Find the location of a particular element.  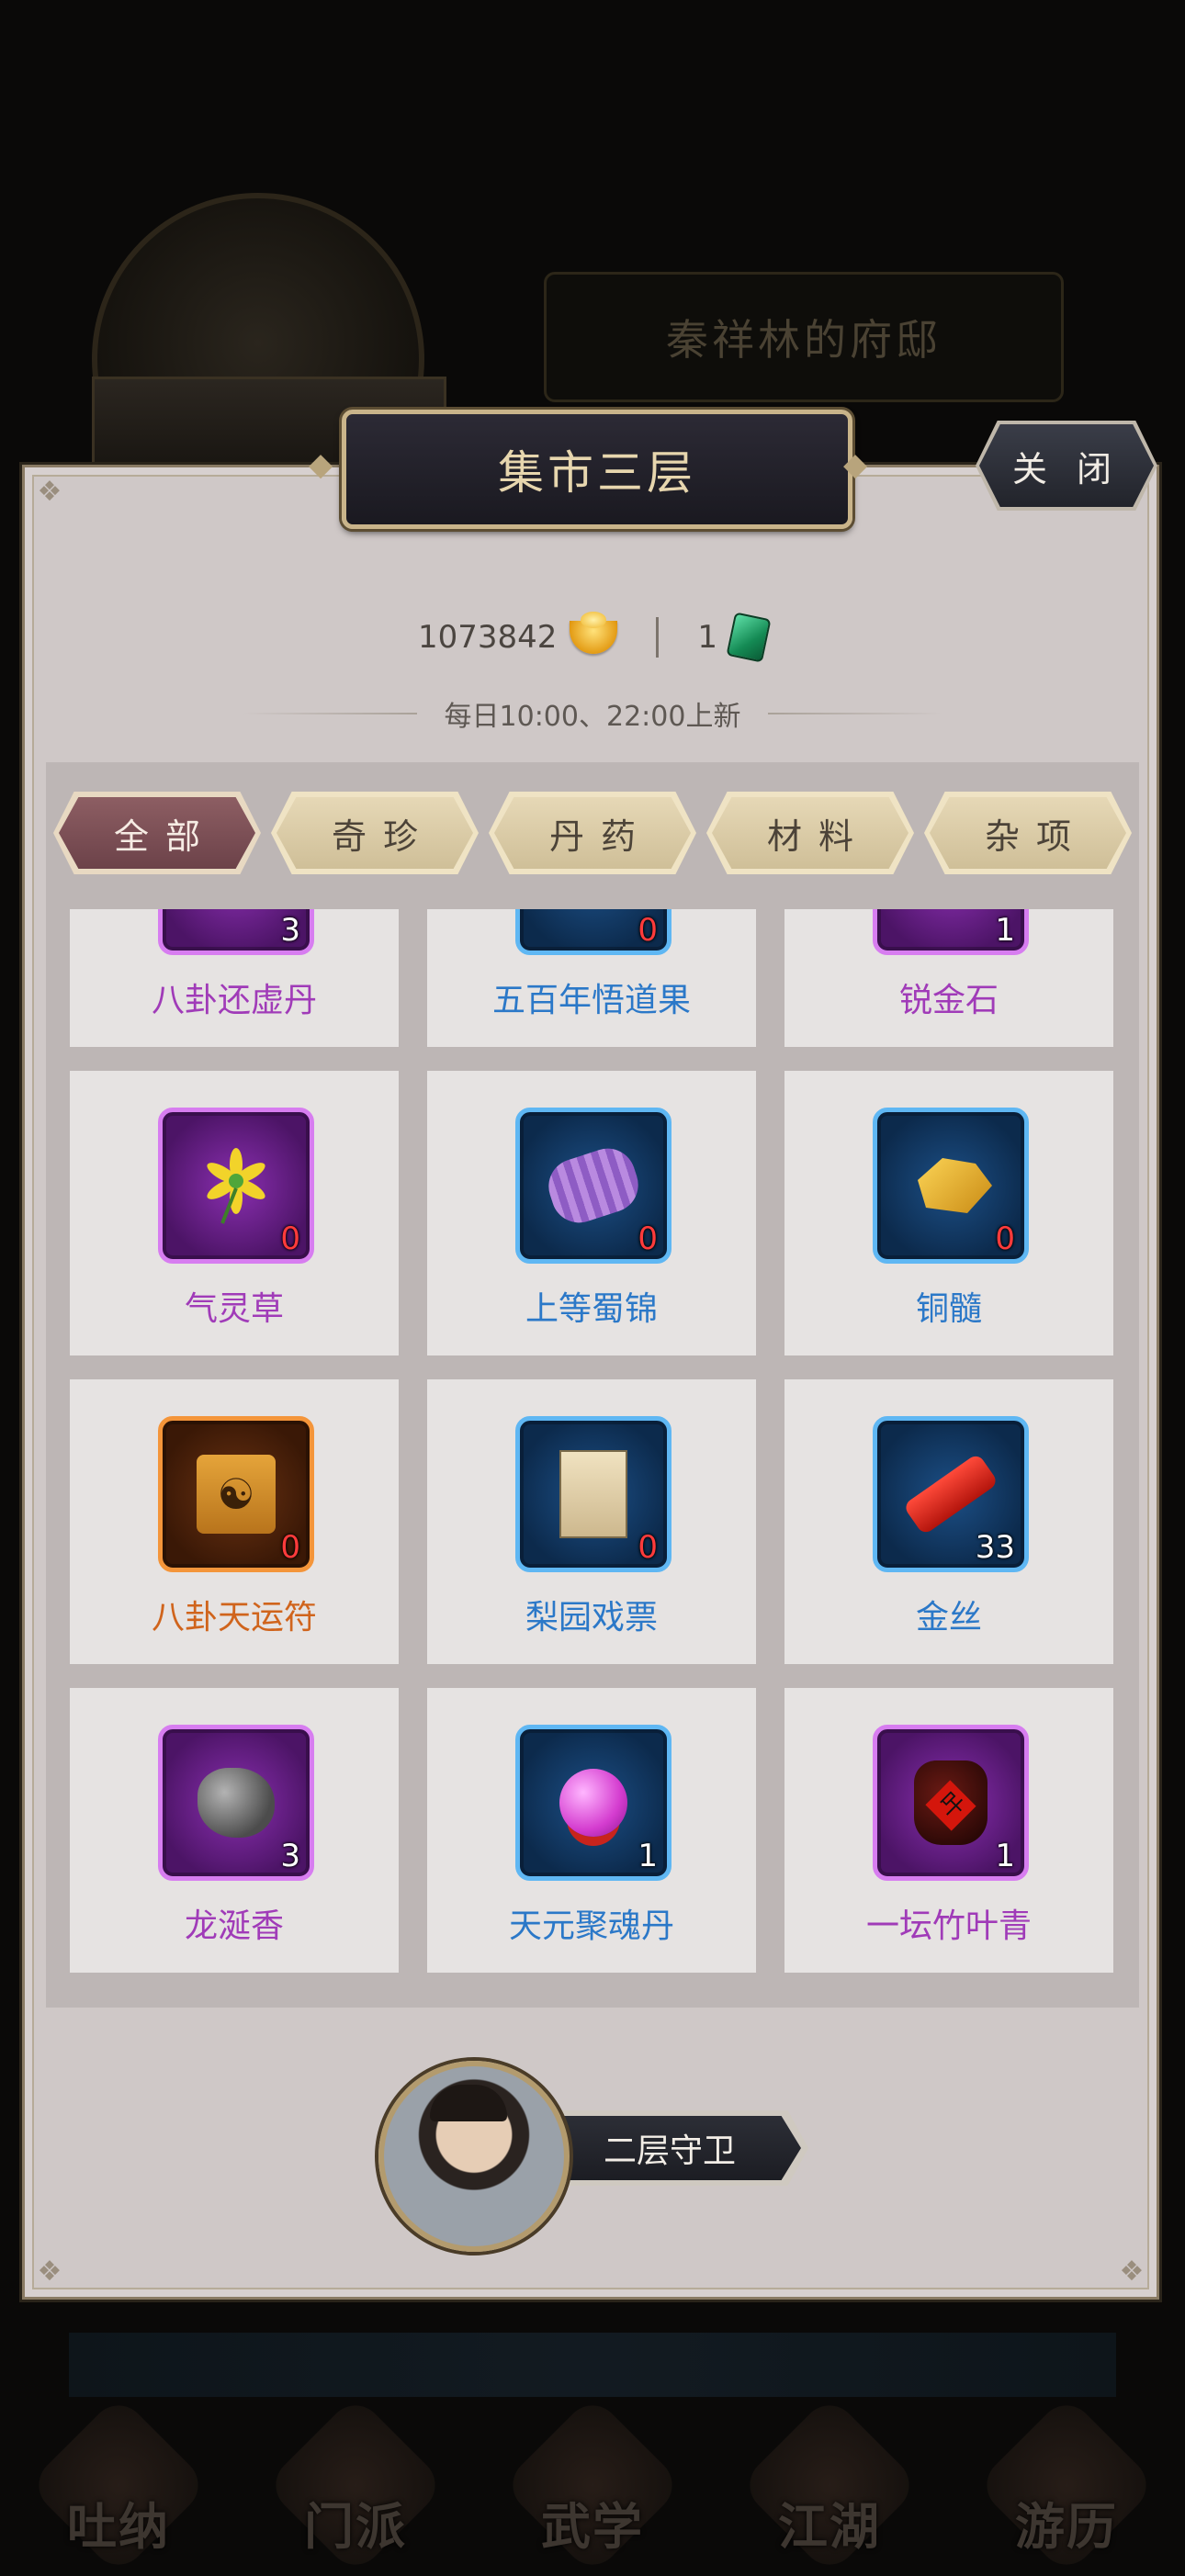

jade-token-icon is located at coordinates (749, 637).